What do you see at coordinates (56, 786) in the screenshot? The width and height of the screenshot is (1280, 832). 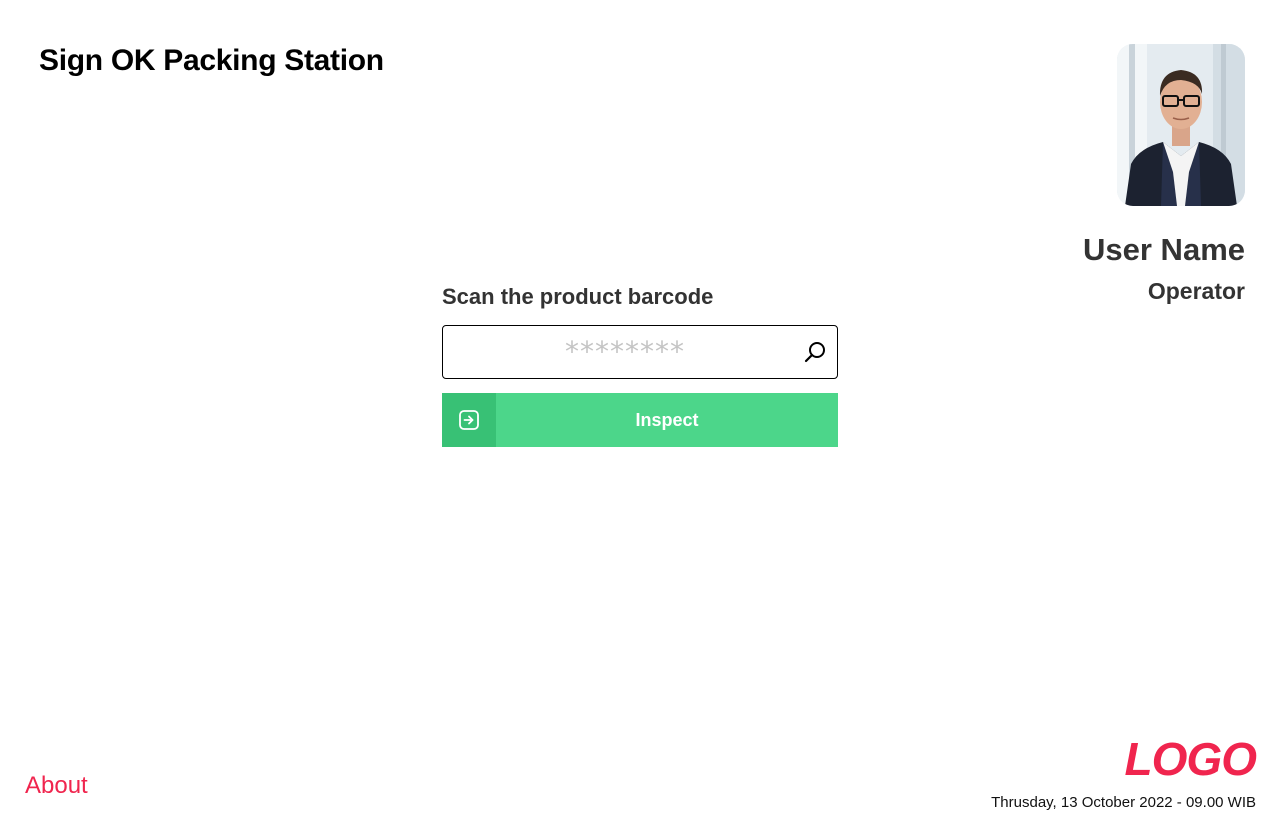 I see `about-link: About` at bounding box center [56, 786].